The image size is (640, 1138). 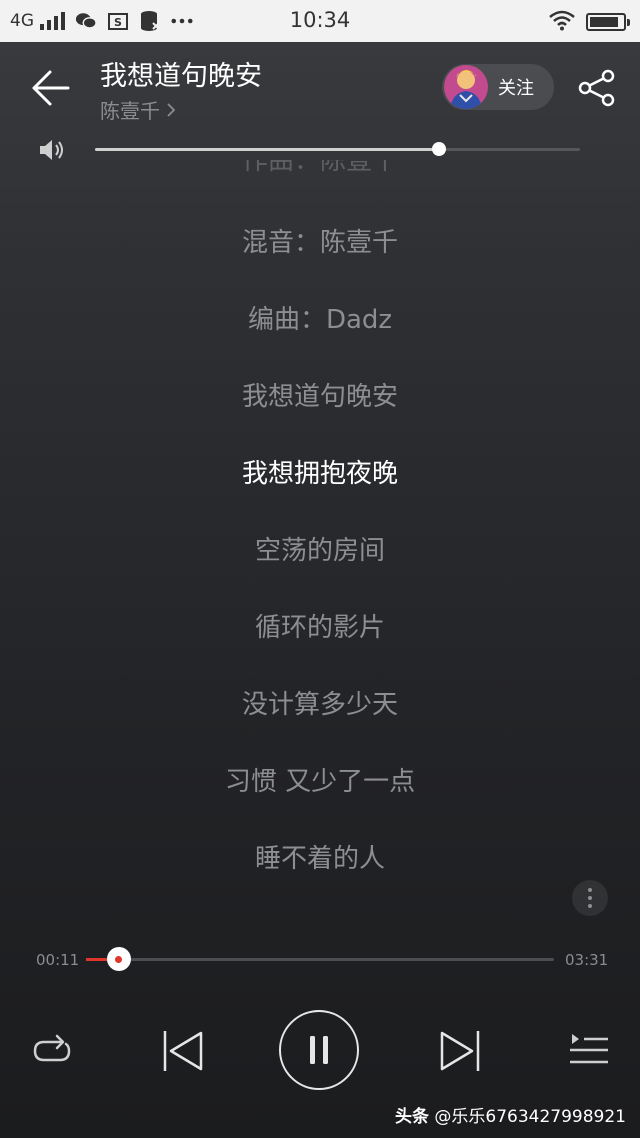 I want to click on arrow-left-icon, so click(x=51, y=88).